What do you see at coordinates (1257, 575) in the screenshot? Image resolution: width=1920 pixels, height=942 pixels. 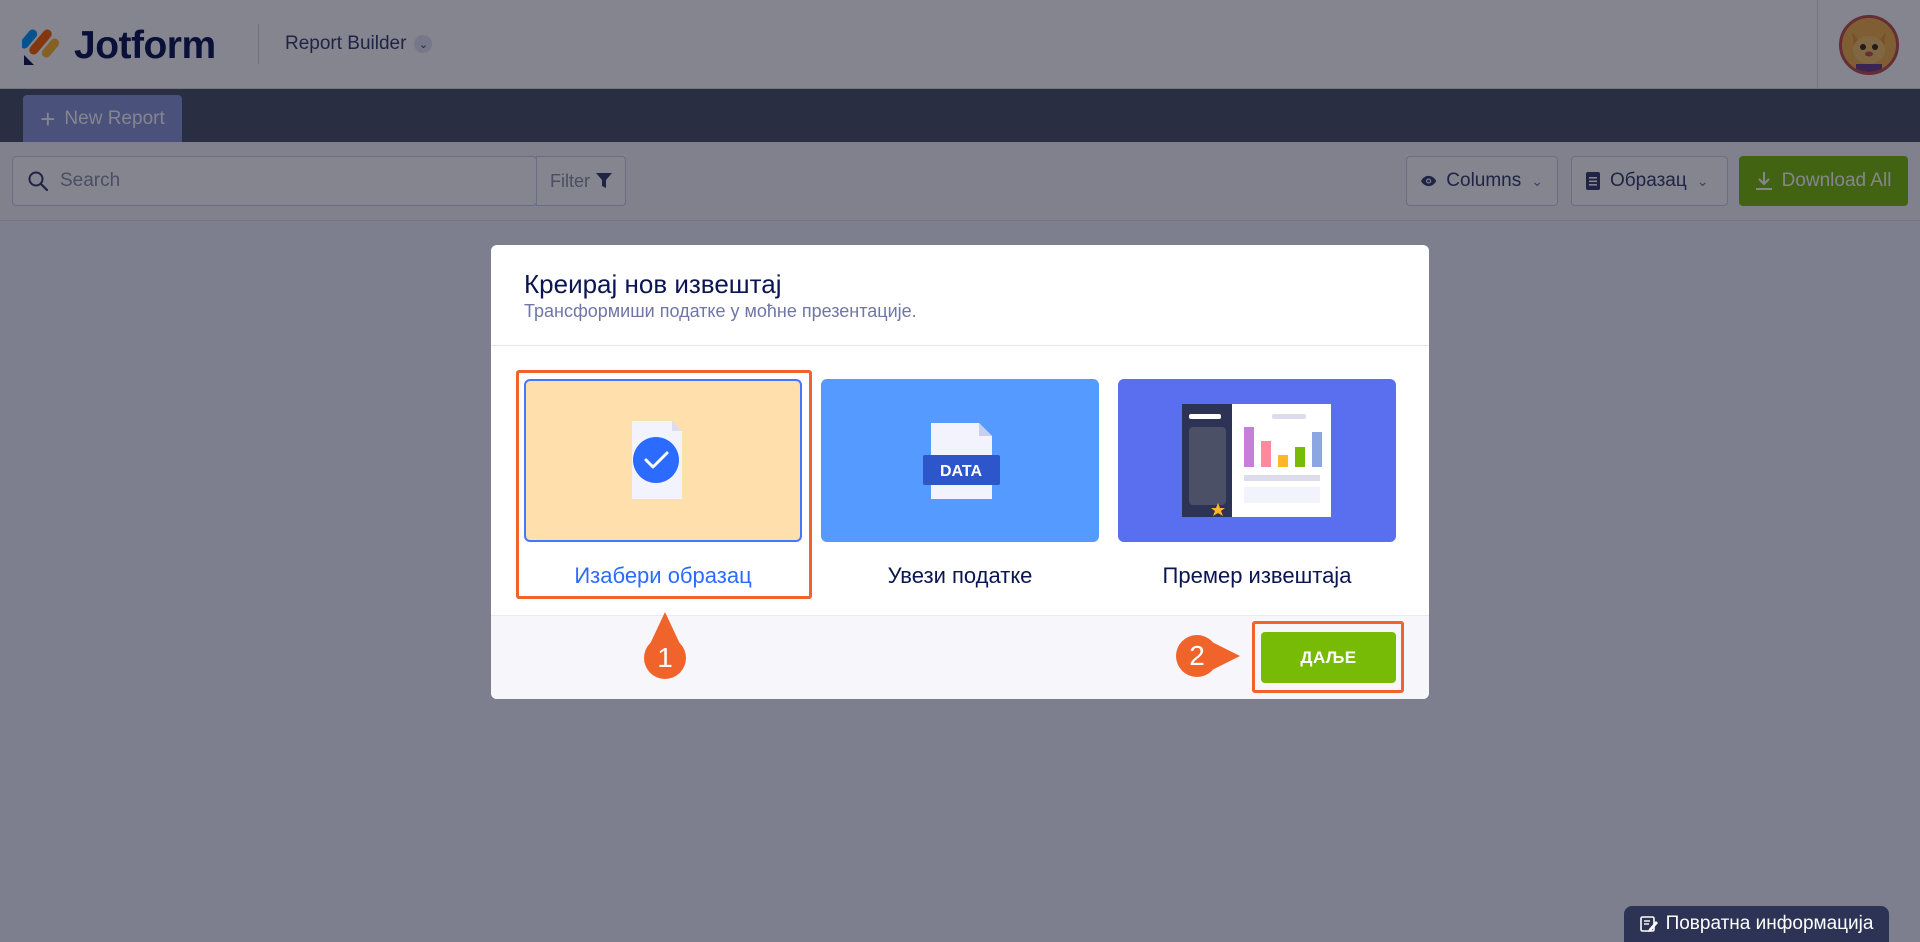 I see `option-label: Премер извештаја` at bounding box center [1257, 575].